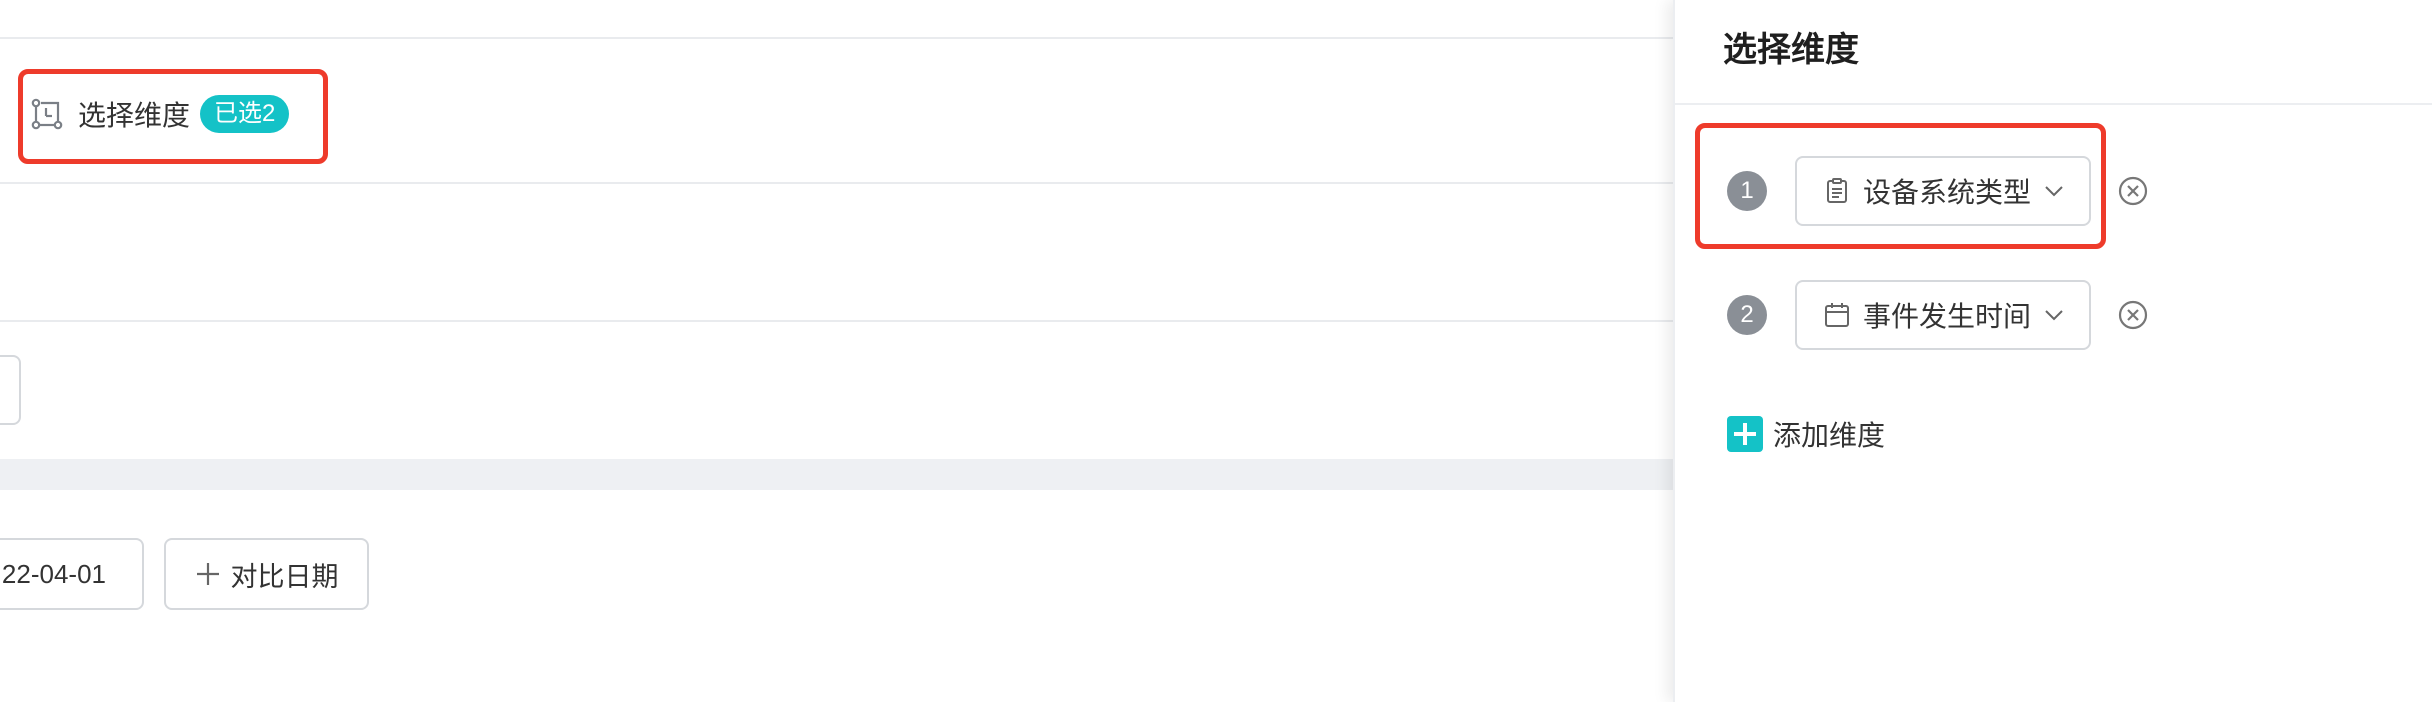  What do you see at coordinates (10, 390) in the screenshot?
I see `partial-input-box` at bounding box center [10, 390].